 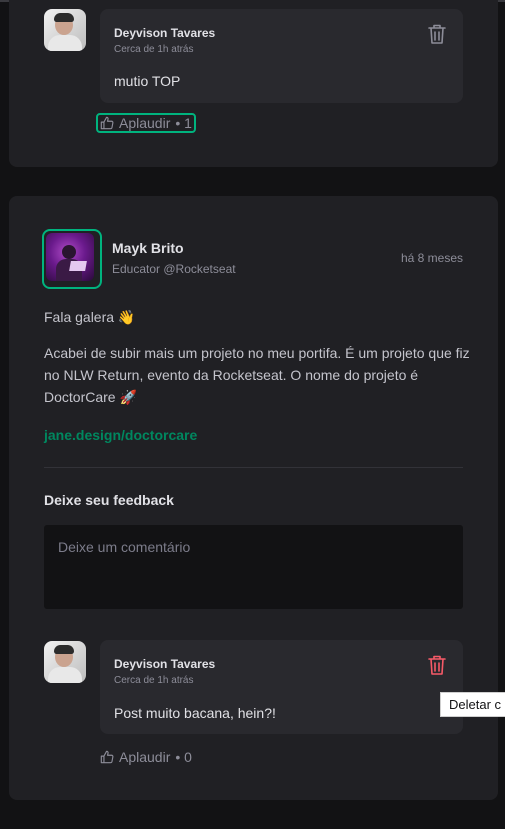 I want to click on applaud-button: Aplaudir • 0, so click(x=146, y=757).